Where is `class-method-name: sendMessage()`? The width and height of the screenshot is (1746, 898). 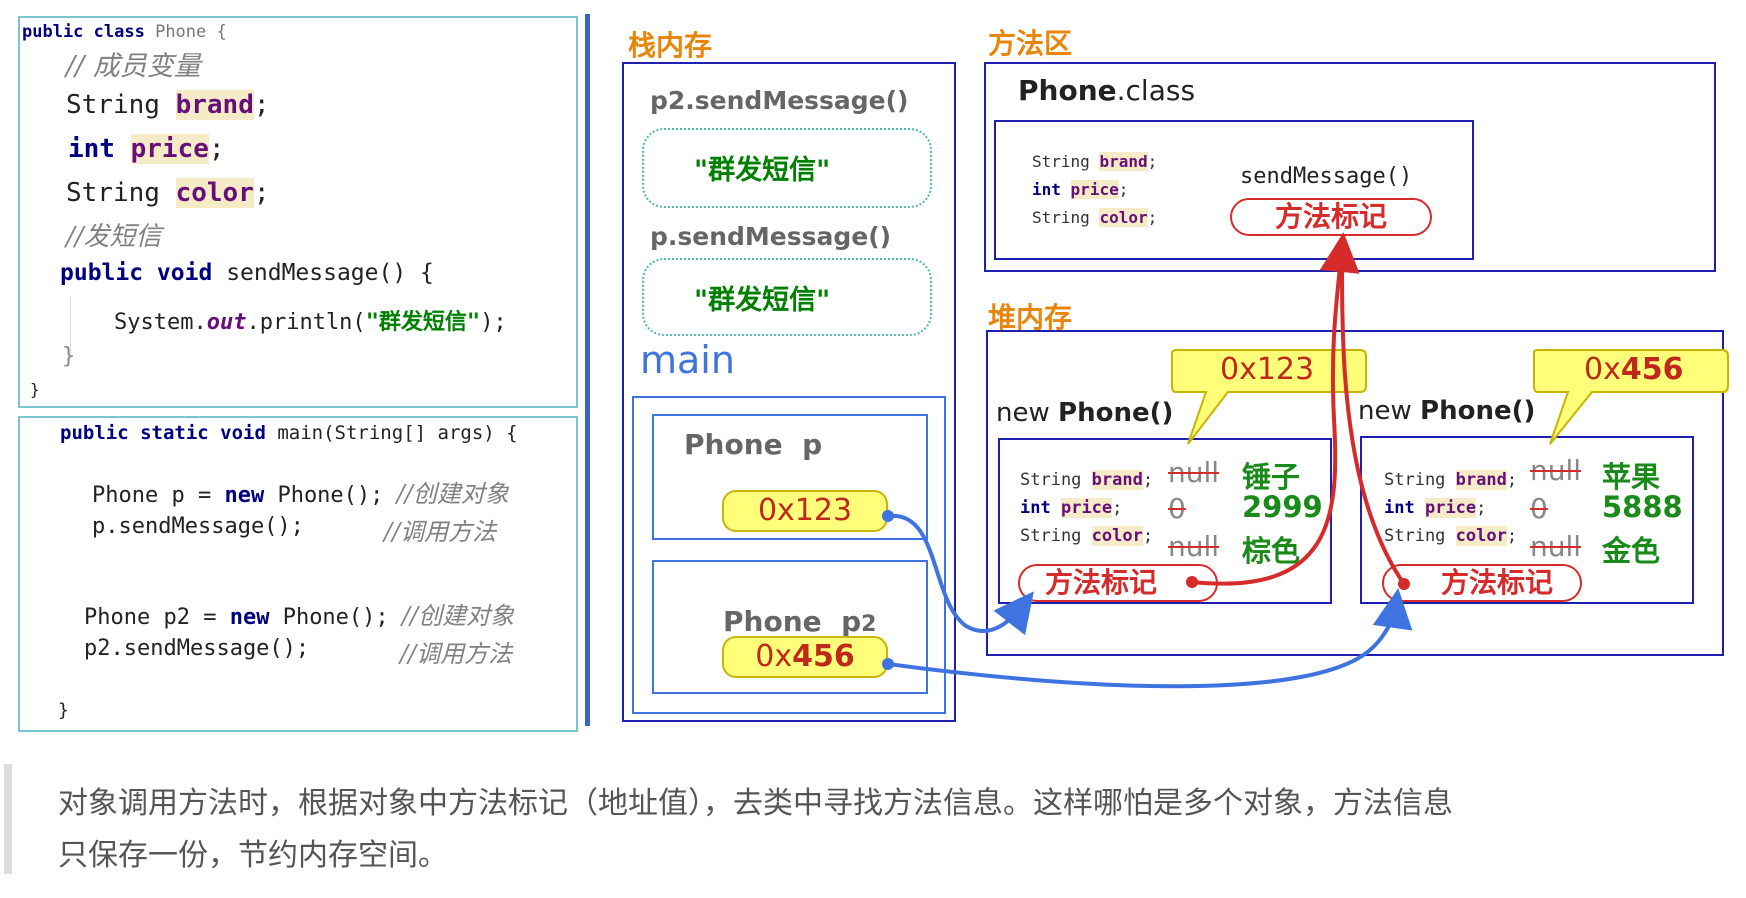 class-method-name: sendMessage() is located at coordinates (1326, 176).